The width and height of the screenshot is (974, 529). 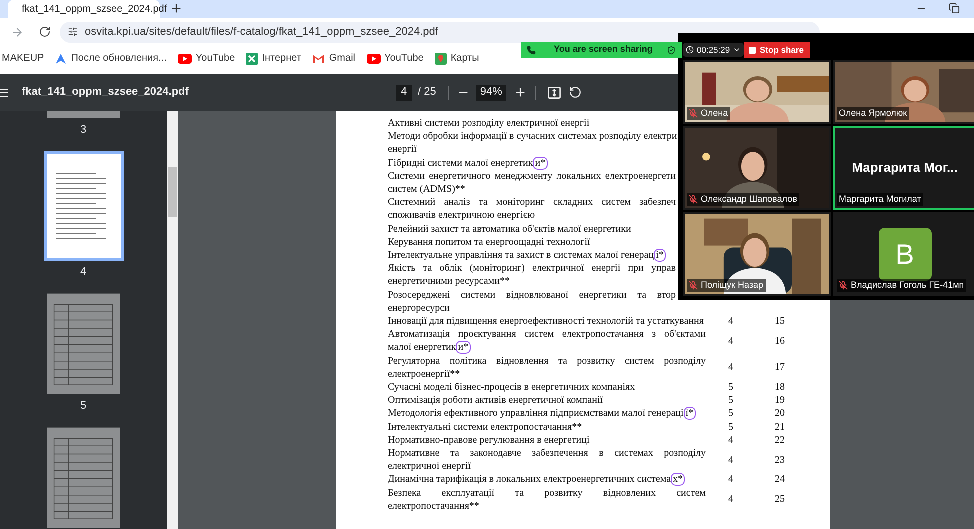 What do you see at coordinates (780, 414) in the screenshot?
I see `number-cell: 20` at bounding box center [780, 414].